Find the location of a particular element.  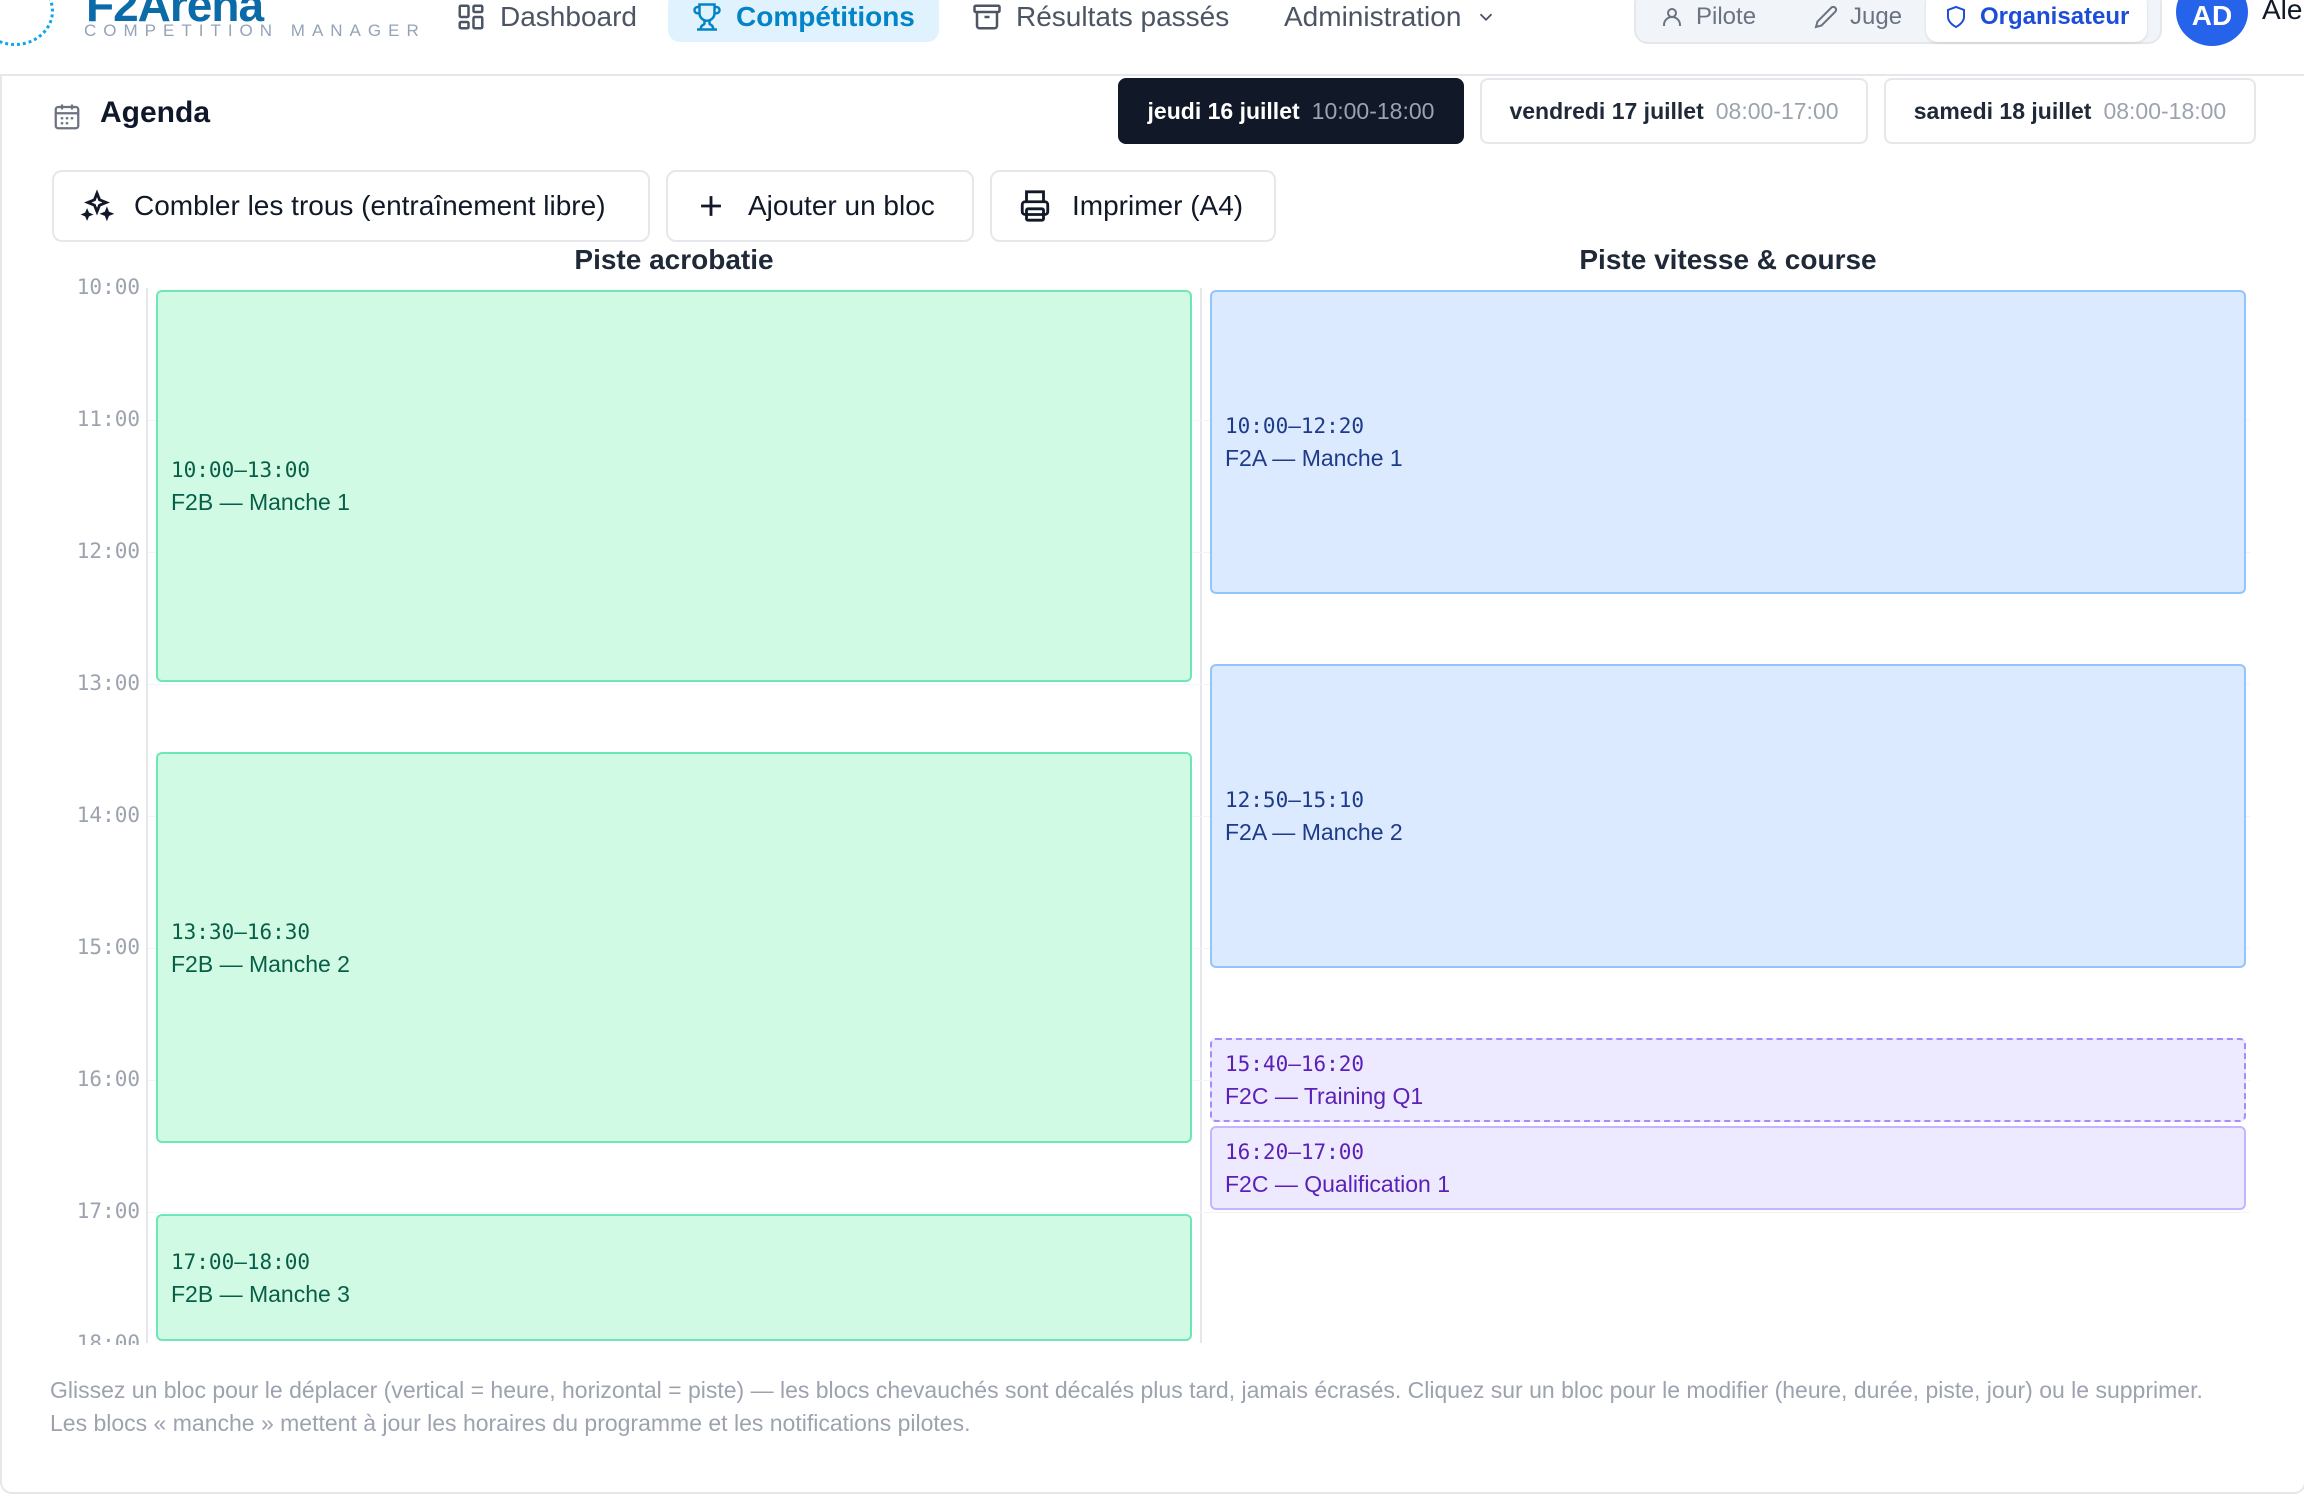

shield-icon is located at coordinates (1956, 17).